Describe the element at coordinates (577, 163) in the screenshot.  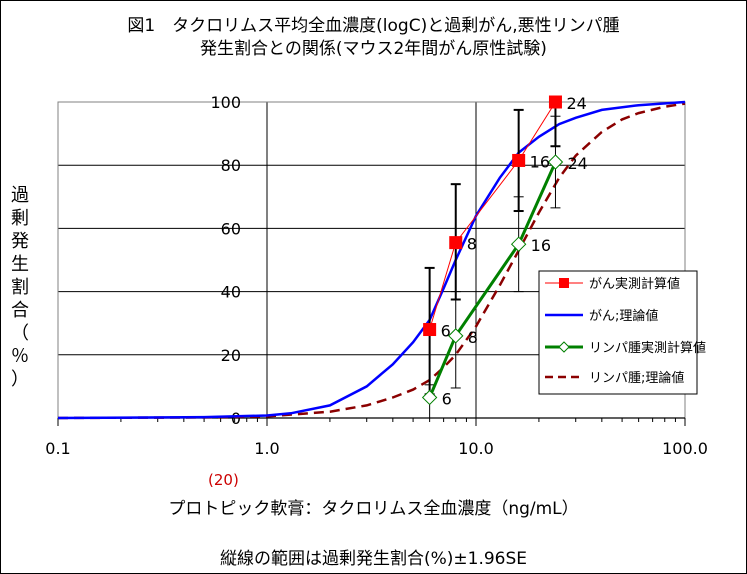
I see `lymphoma-point-label: 24` at that location.